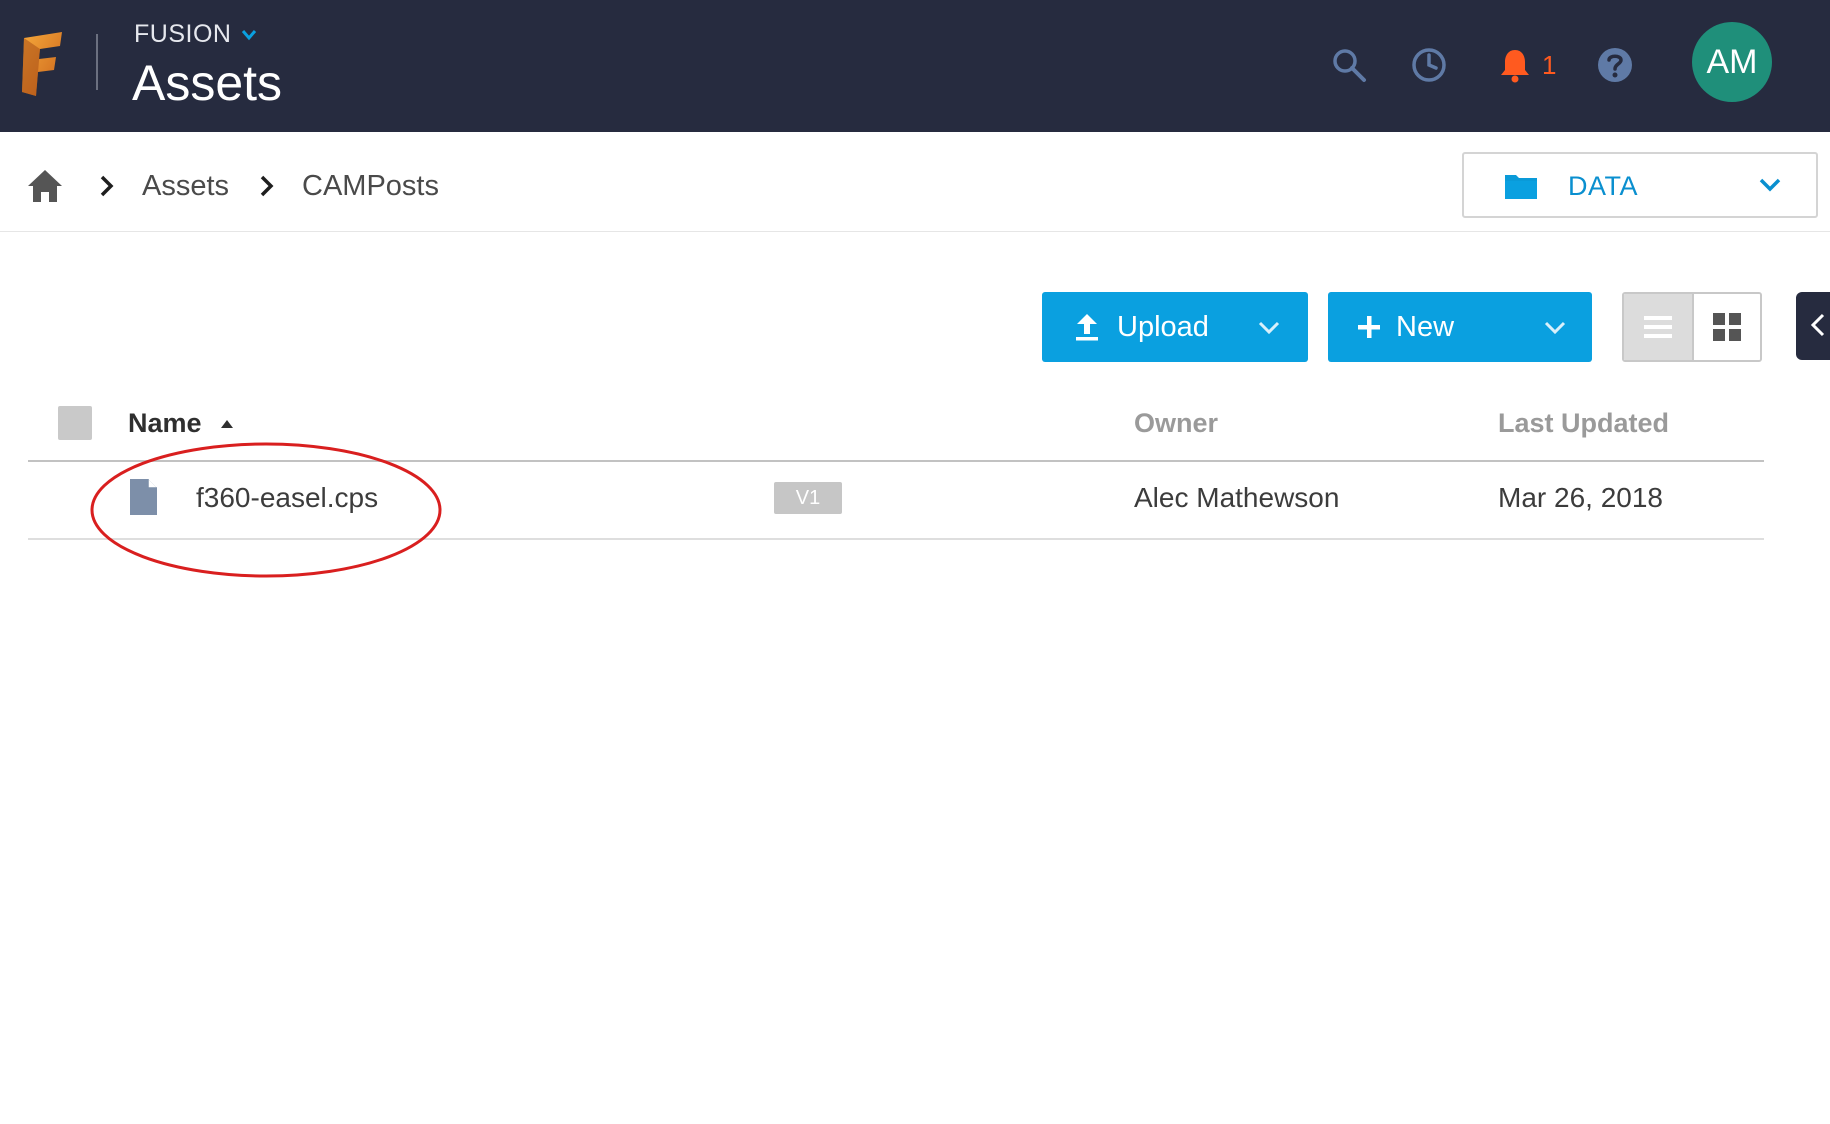  I want to click on header-divider, so click(97, 62).